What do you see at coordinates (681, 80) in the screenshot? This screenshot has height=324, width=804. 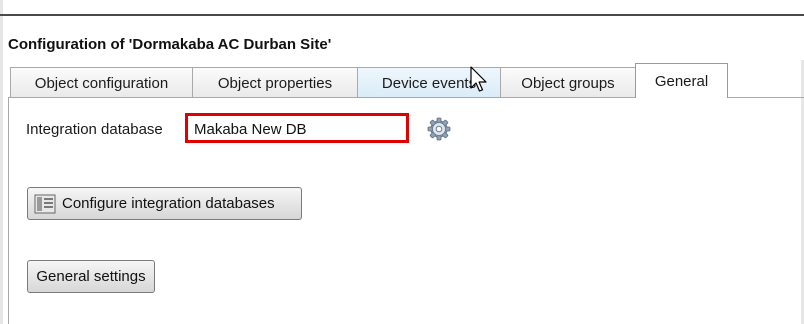 I see `tab-general: General` at bounding box center [681, 80].